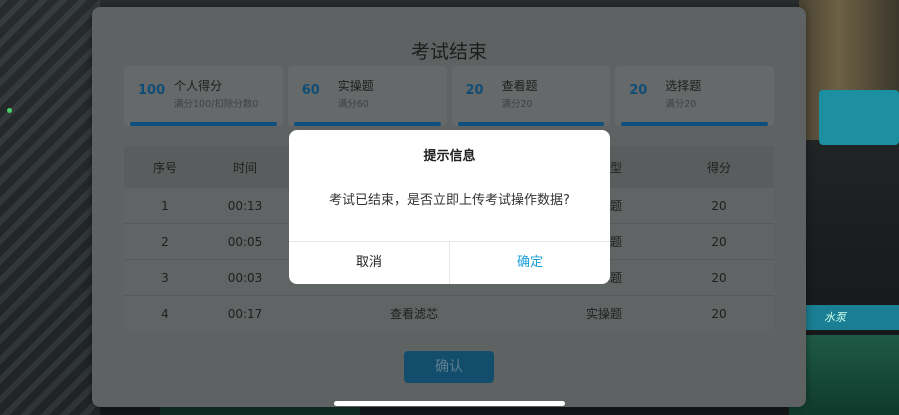 The height and width of the screenshot is (415, 899). Describe the element at coordinates (835, 317) in the screenshot. I see `scene-plate-text: 水泵` at that location.